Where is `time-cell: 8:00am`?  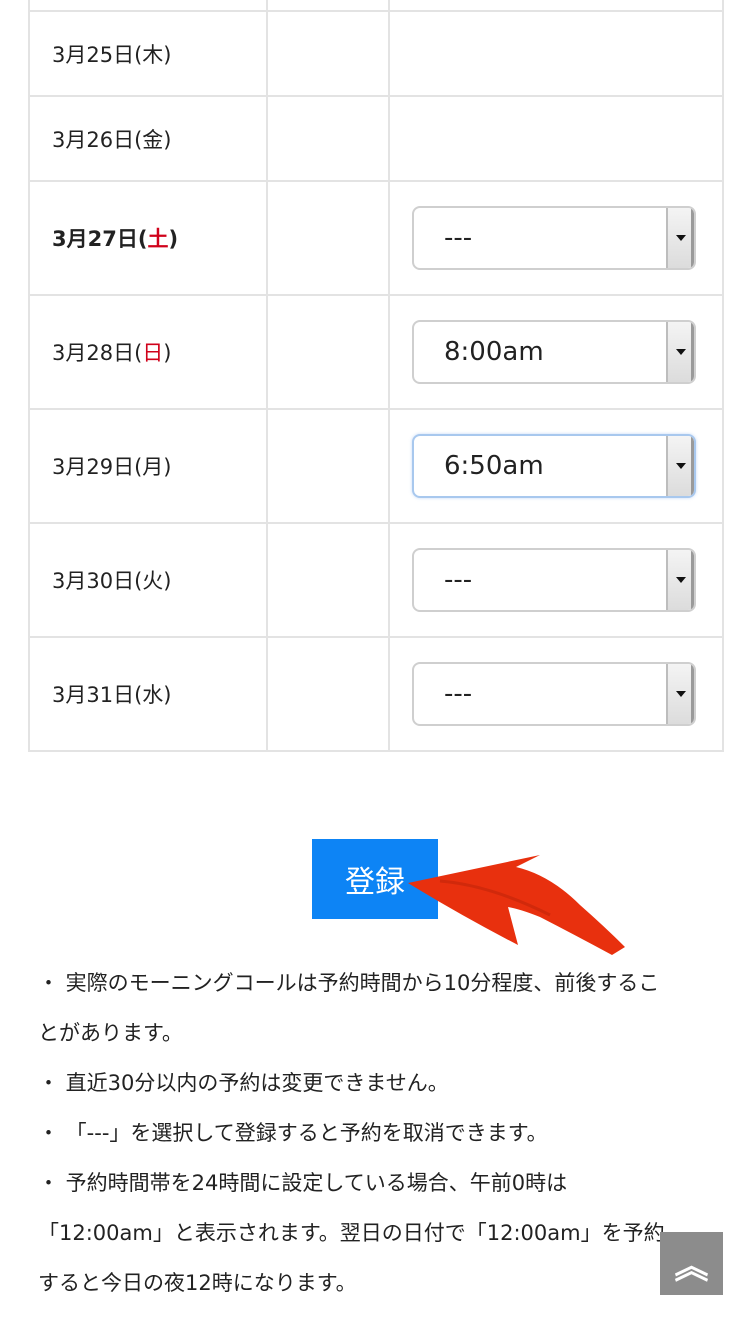 time-cell: 8:00am is located at coordinates (556, 352).